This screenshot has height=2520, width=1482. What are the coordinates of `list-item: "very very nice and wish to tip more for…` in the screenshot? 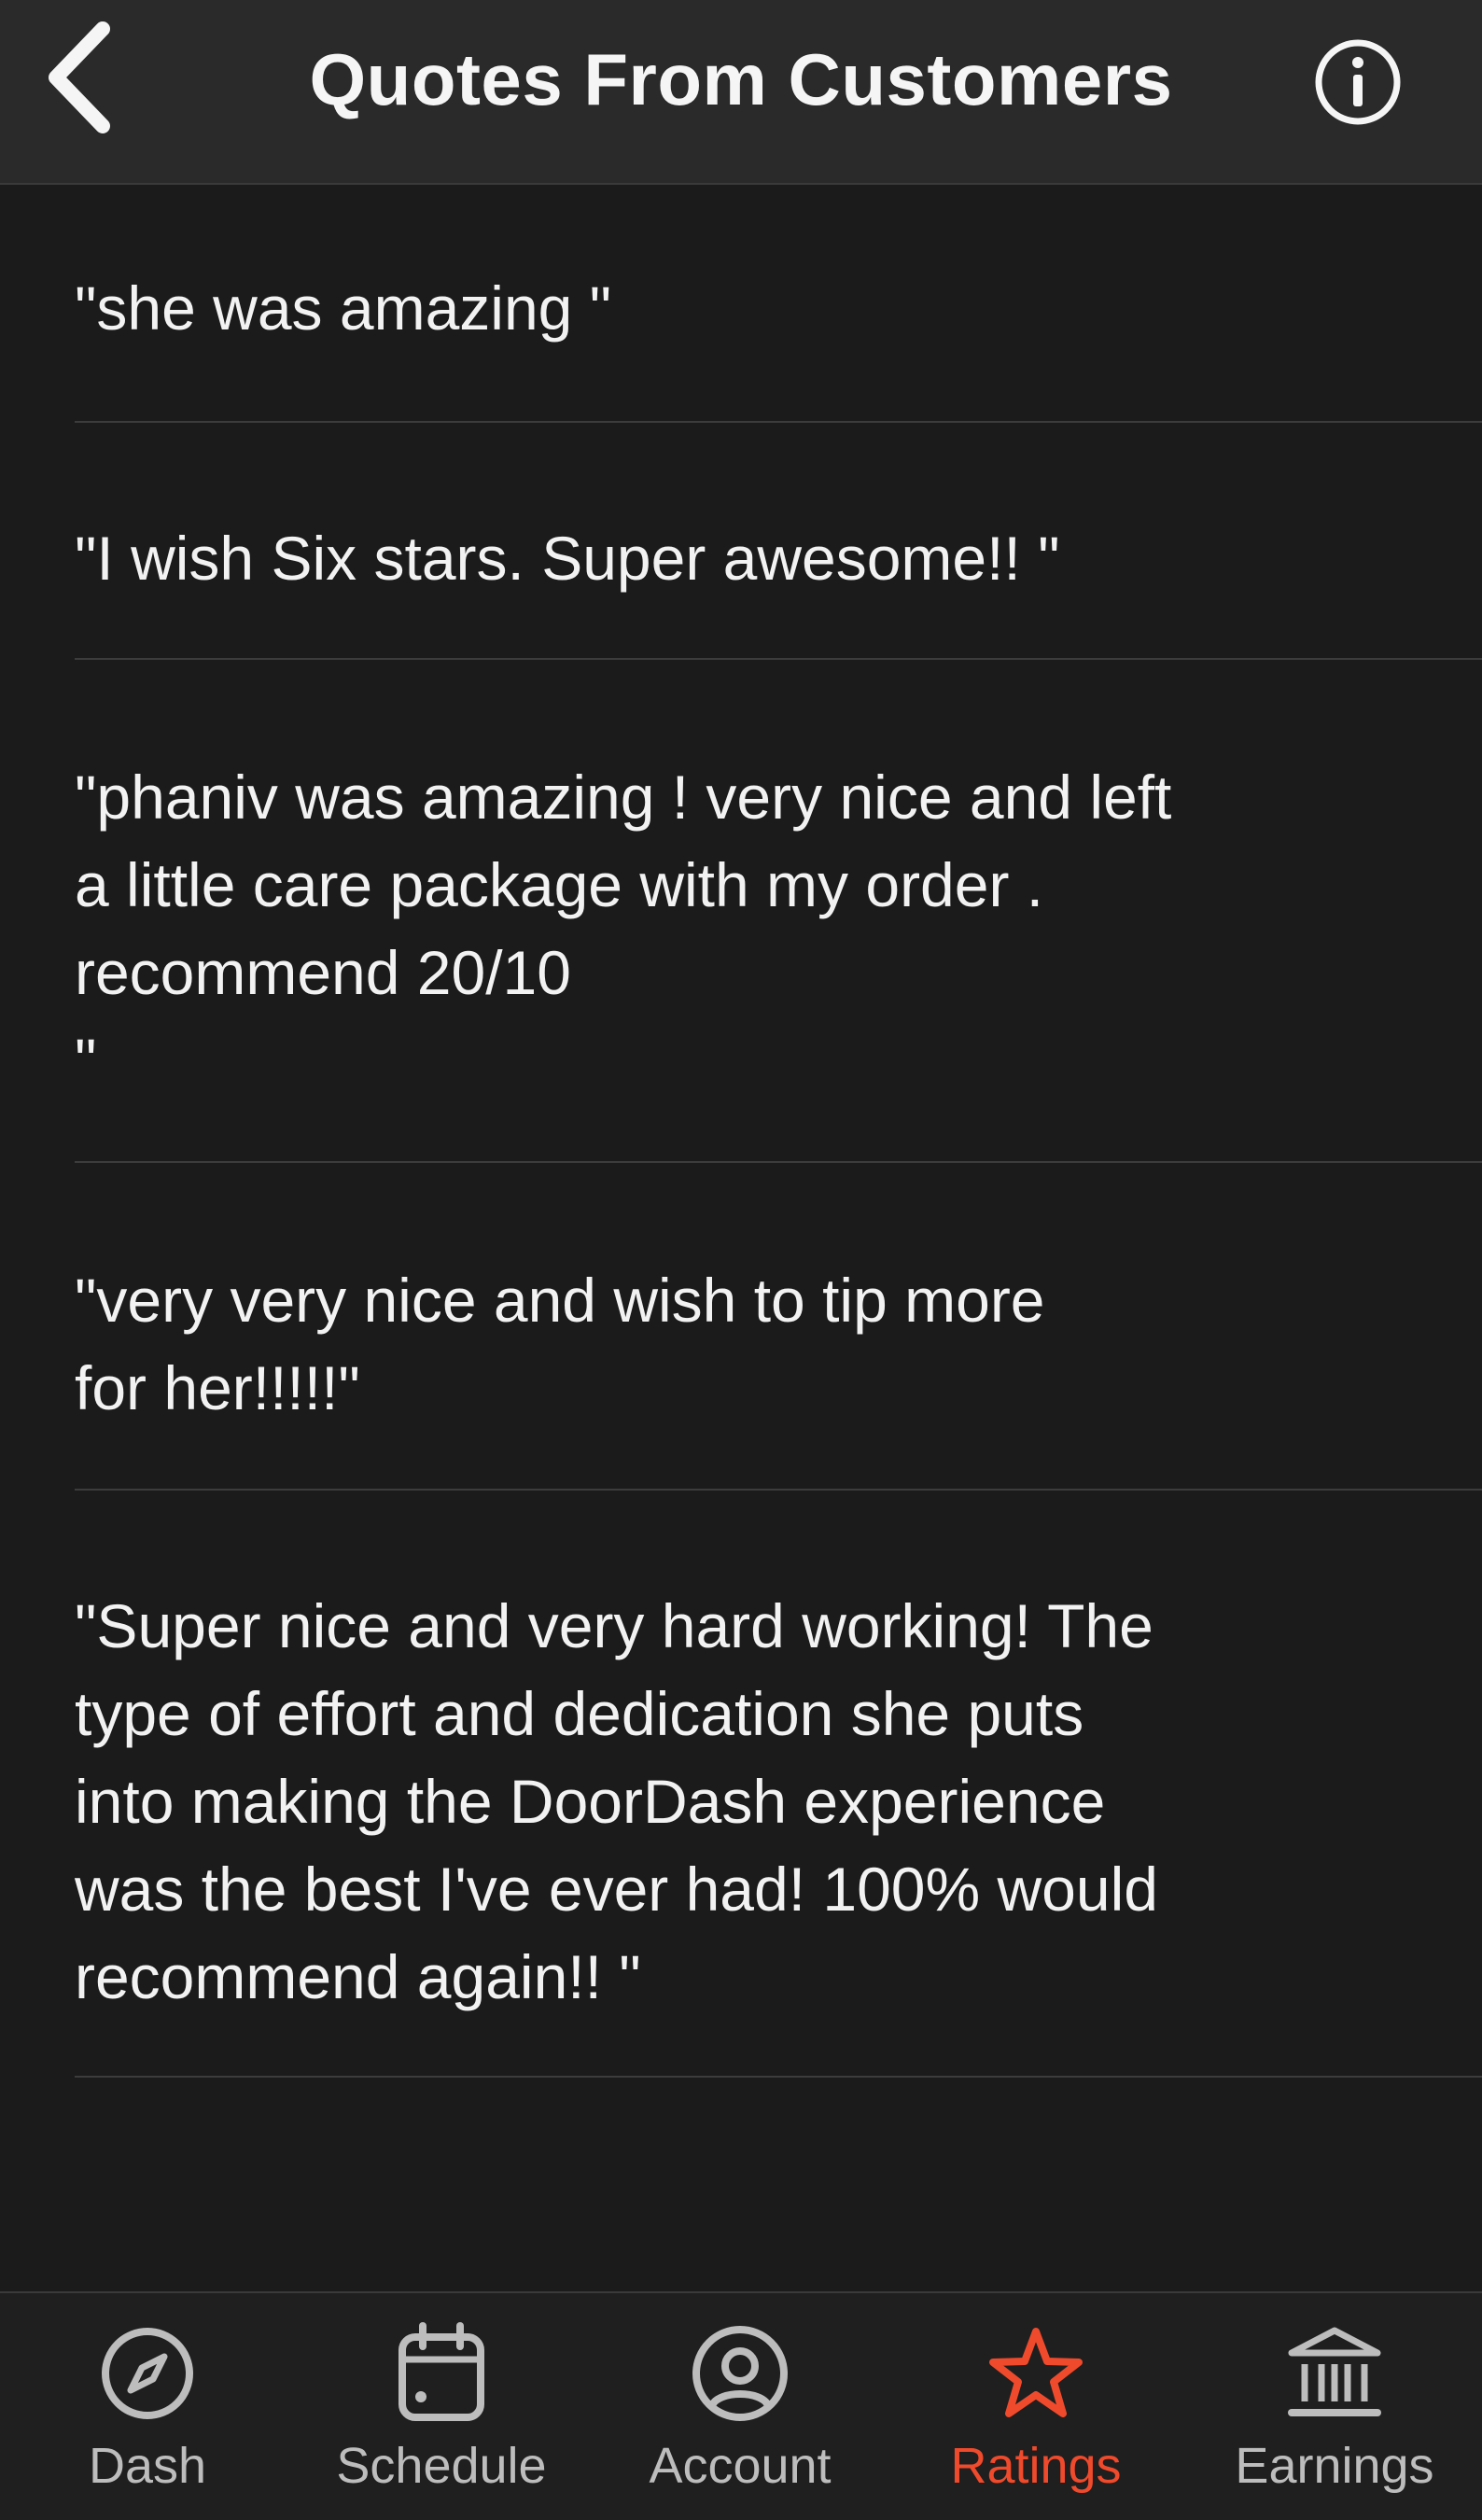 It's located at (778, 1327).